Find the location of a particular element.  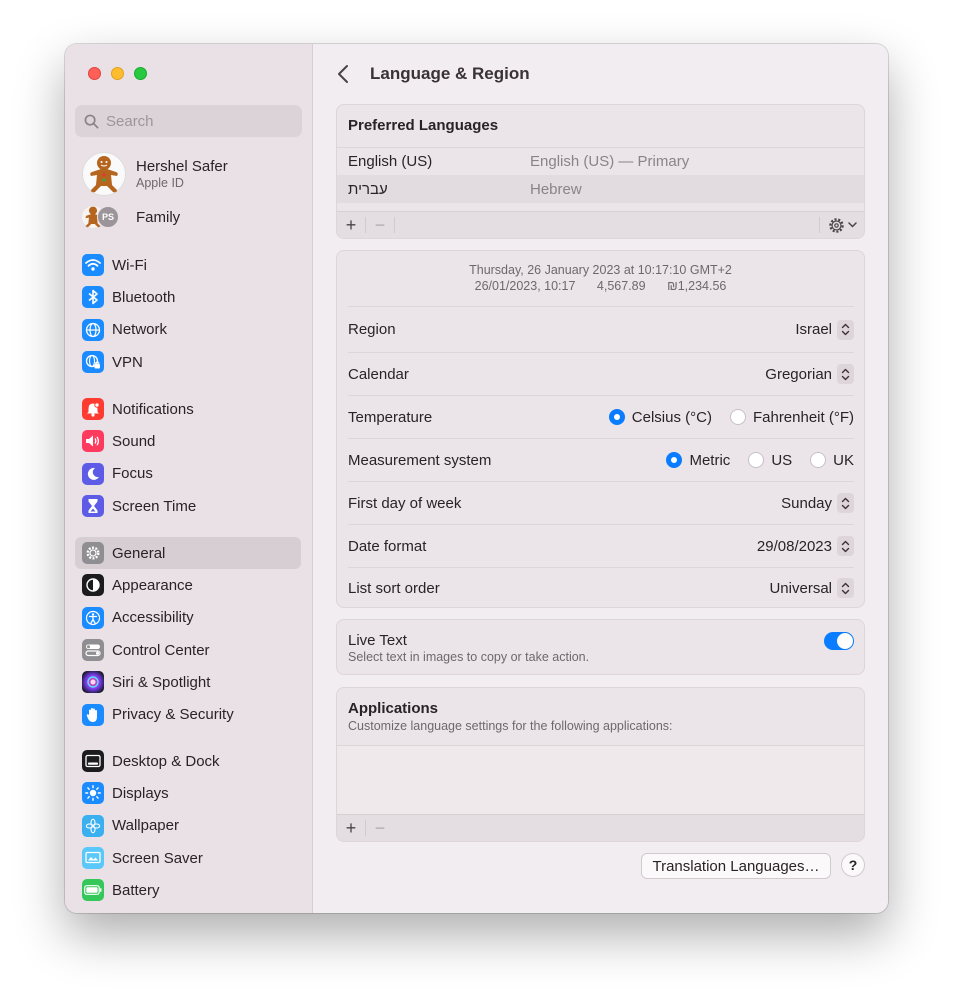

family-member-avatar: PS is located at coordinates (108, 217).